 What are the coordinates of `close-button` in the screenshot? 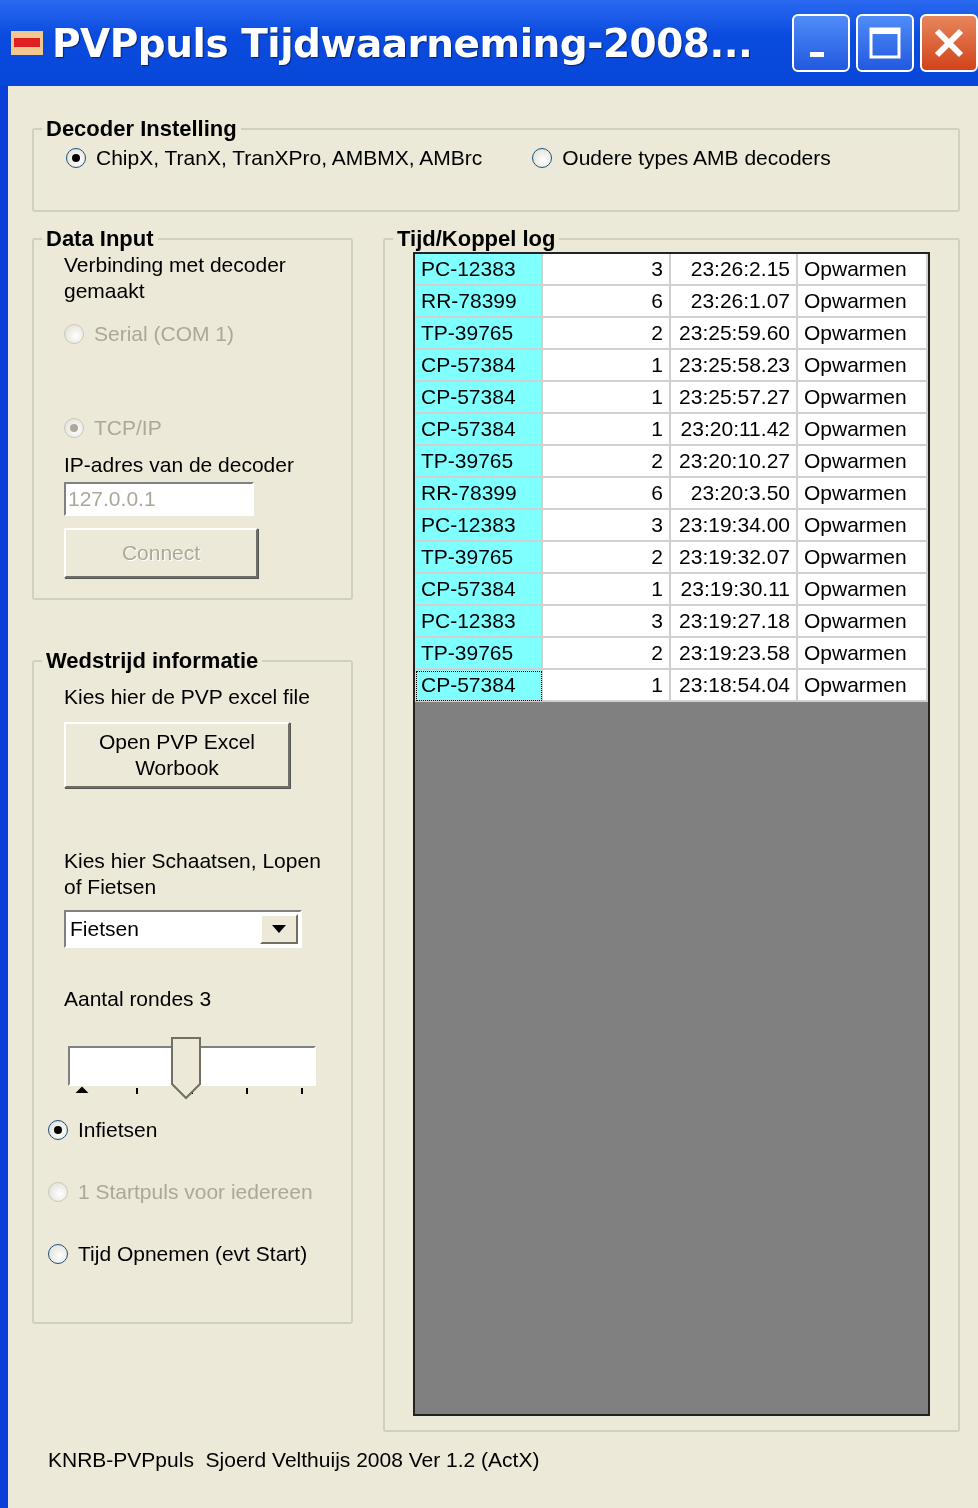 It's located at (949, 43).